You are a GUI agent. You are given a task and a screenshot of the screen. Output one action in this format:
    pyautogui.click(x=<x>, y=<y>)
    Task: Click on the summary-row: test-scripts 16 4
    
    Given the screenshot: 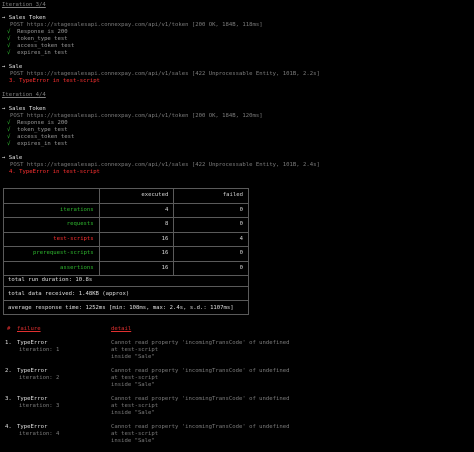 What is the action you would take?
    pyautogui.click(x=126, y=239)
    